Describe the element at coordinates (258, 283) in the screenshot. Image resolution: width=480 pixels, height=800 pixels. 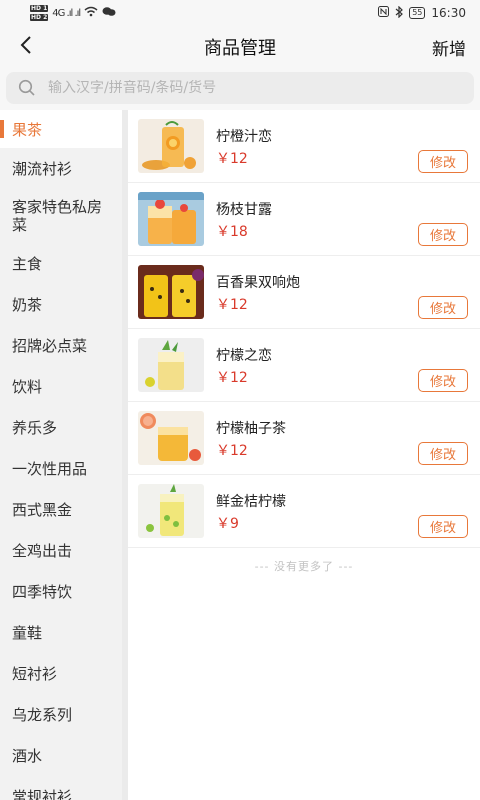
I see `product-name: 百香果双响炮` at that location.